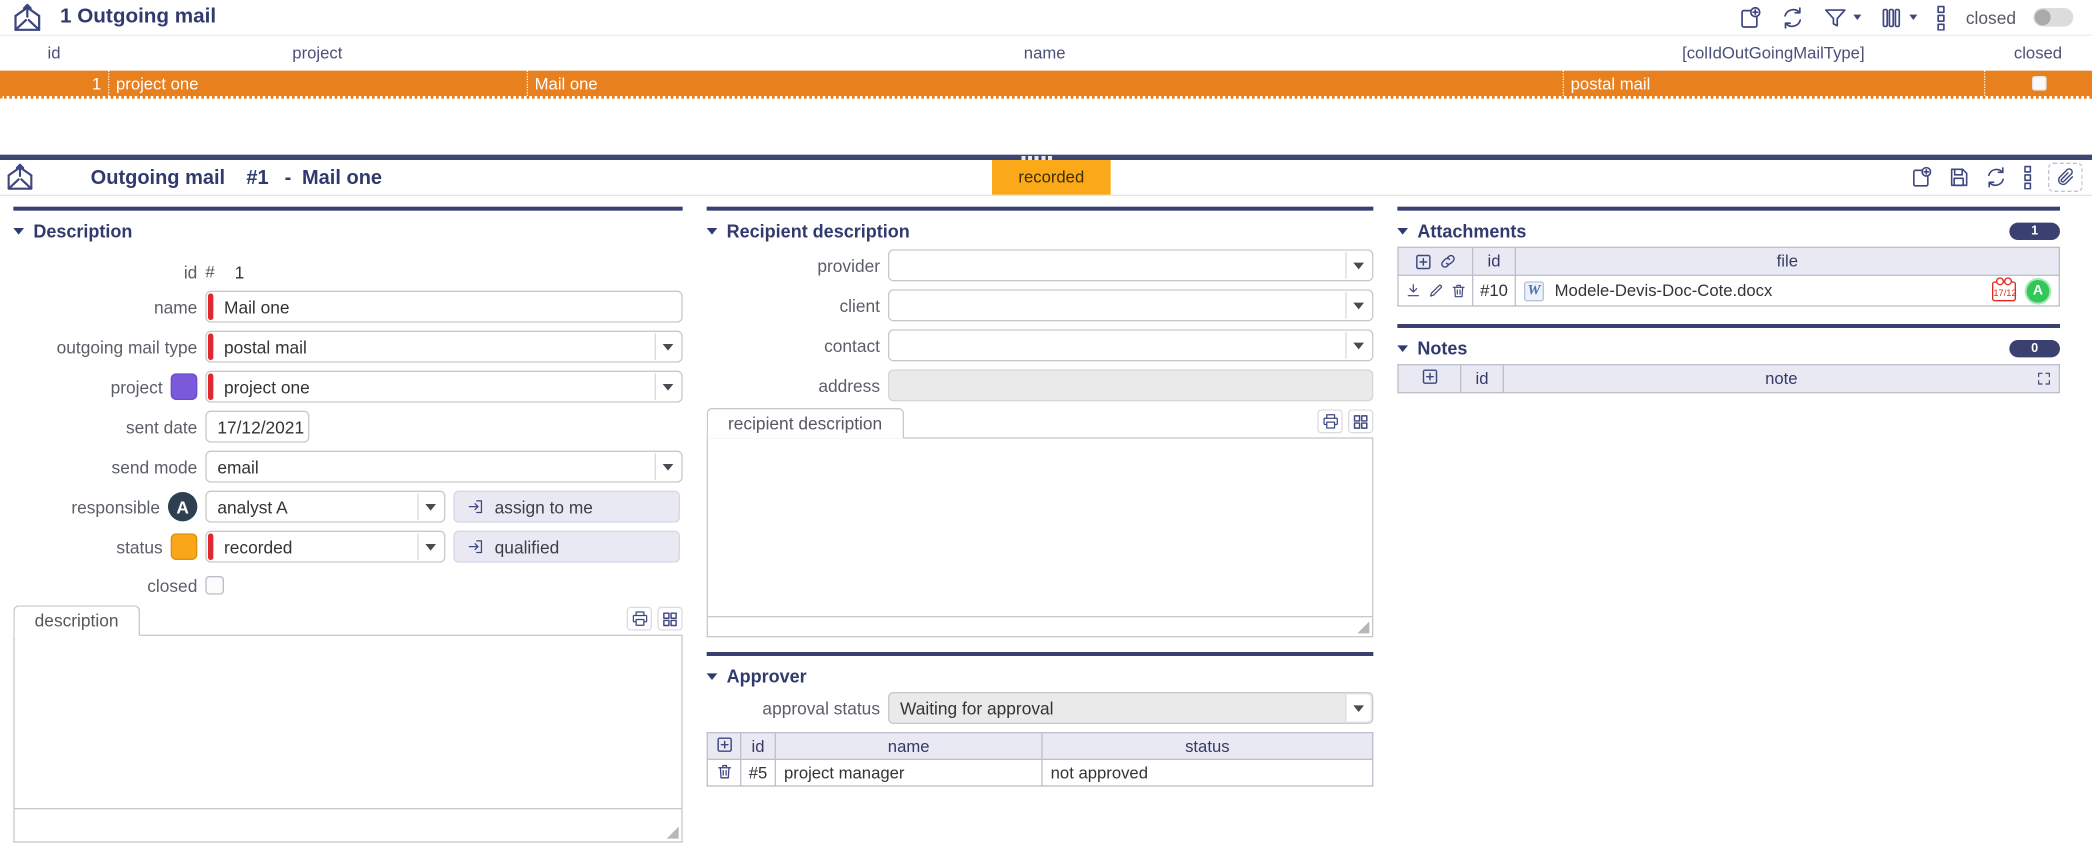  Describe the element at coordinates (1435, 291) in the screenshot. I see `edit-attachment-button` at that location.